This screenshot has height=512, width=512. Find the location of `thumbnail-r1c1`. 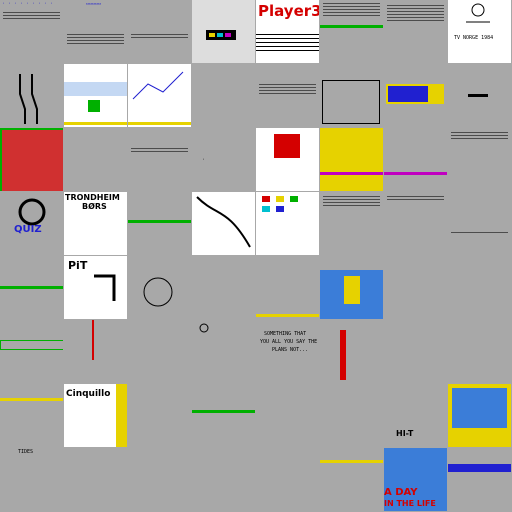

thumbnail-r1c1 is located at coordinates (95, 95).